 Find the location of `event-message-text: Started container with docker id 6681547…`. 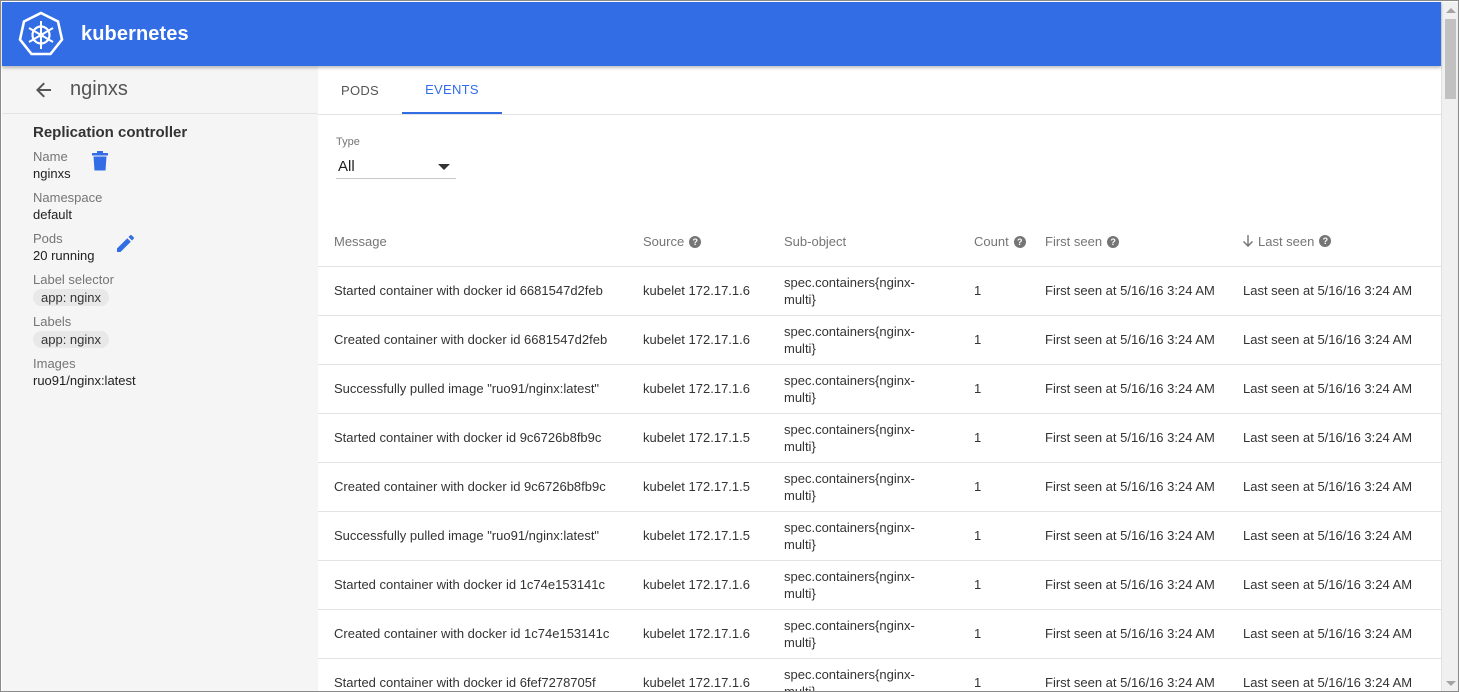

event-message-text: Started container with docker id 6681547… is located at coordinates (468, 290).